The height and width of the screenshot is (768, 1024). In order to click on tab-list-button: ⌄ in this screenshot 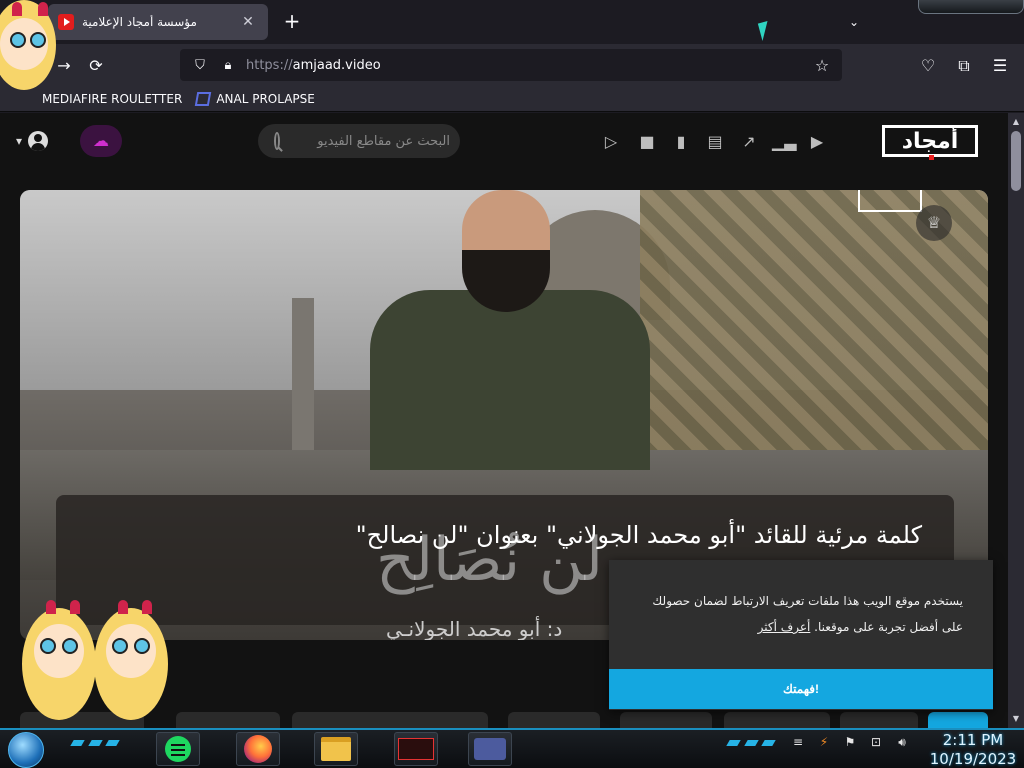, I will do `click(854, 22)`.